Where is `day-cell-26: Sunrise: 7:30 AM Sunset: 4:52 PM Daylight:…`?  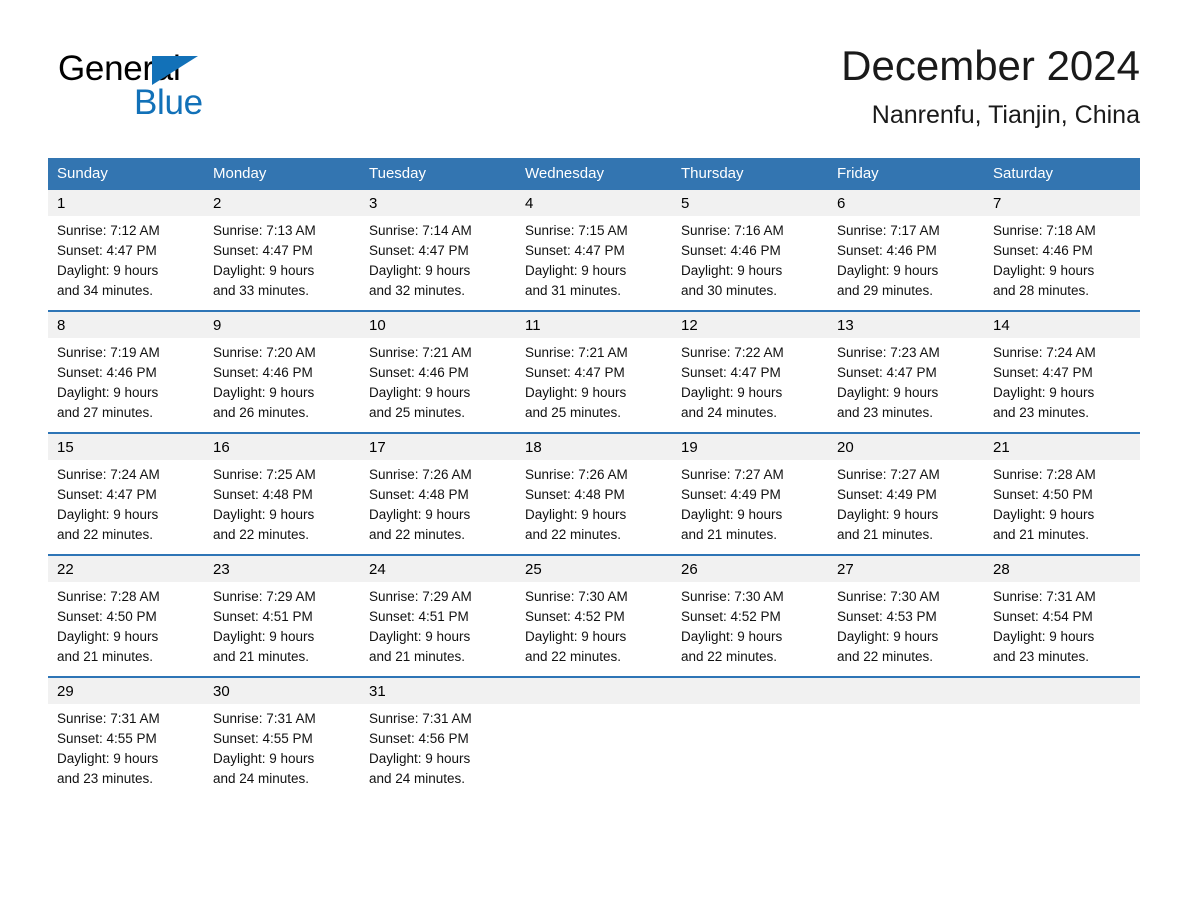
day-cell-26: Sunrise: 7:30 AM Sunset: 4:52 PM Daylight:… is located at coordinates (750, 627).